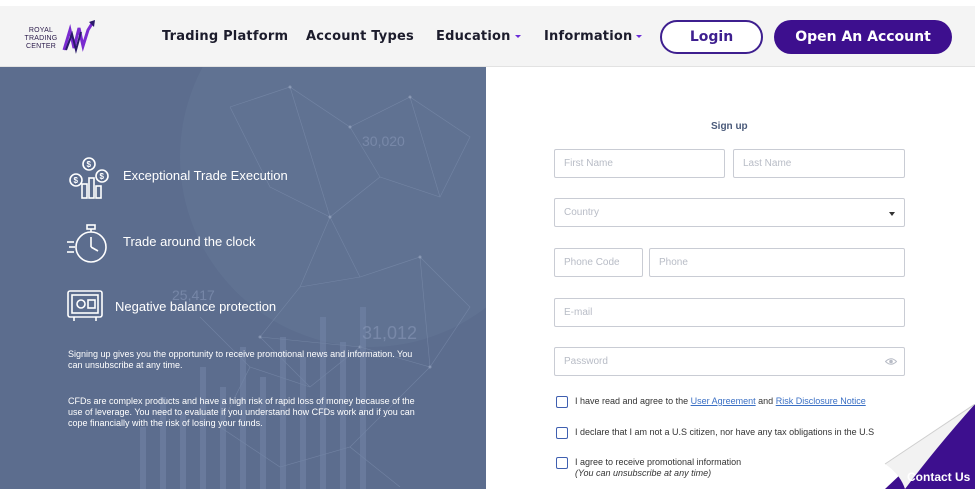 Image resolution: width=975 pixels, height=489 pixels. I want to click on nav-information: Information, so click(593, 36).